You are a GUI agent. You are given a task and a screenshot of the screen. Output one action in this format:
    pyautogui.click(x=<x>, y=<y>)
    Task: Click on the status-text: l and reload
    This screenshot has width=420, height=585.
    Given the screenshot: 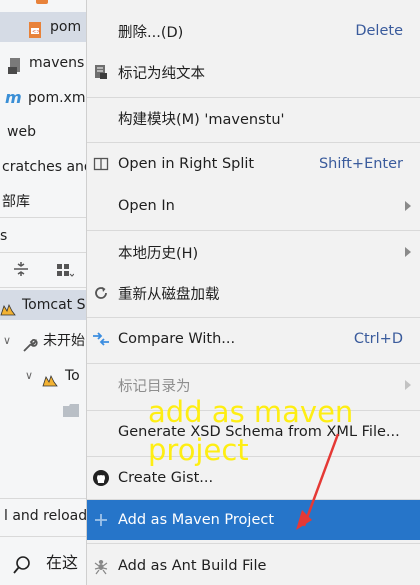 What is the action you would take?
    pyautogui.click(x=45, y=516)
    